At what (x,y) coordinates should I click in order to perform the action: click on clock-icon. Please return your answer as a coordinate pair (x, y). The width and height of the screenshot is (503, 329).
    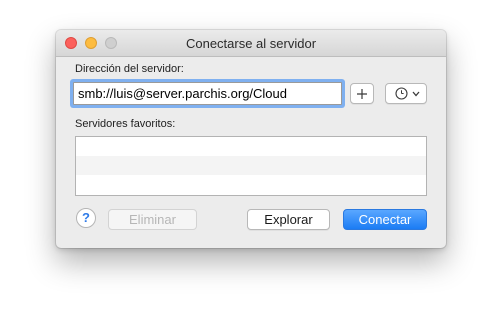
    Looking at the image, I should click on (401, 93).